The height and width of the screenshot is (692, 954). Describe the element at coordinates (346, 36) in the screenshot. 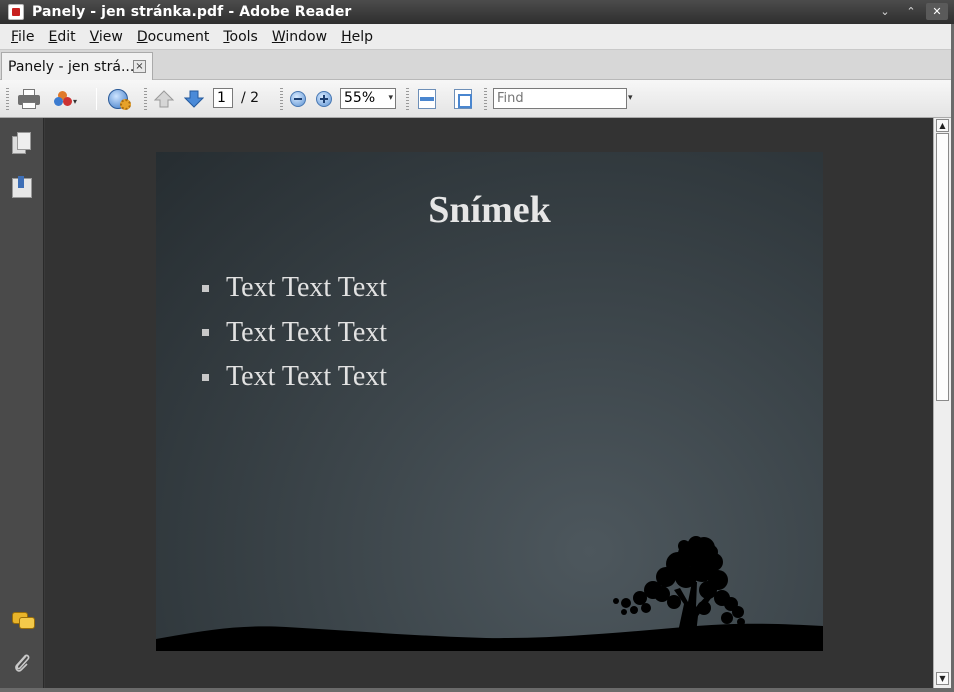

I see `menu-help-mnemonic: H` at that location.